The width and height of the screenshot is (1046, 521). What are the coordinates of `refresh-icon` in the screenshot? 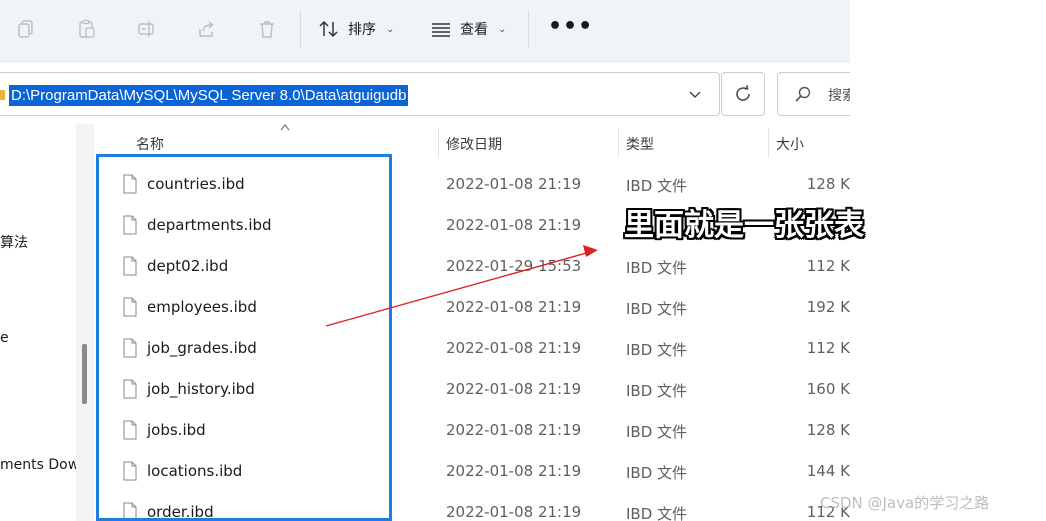 It's located at (743, 93).